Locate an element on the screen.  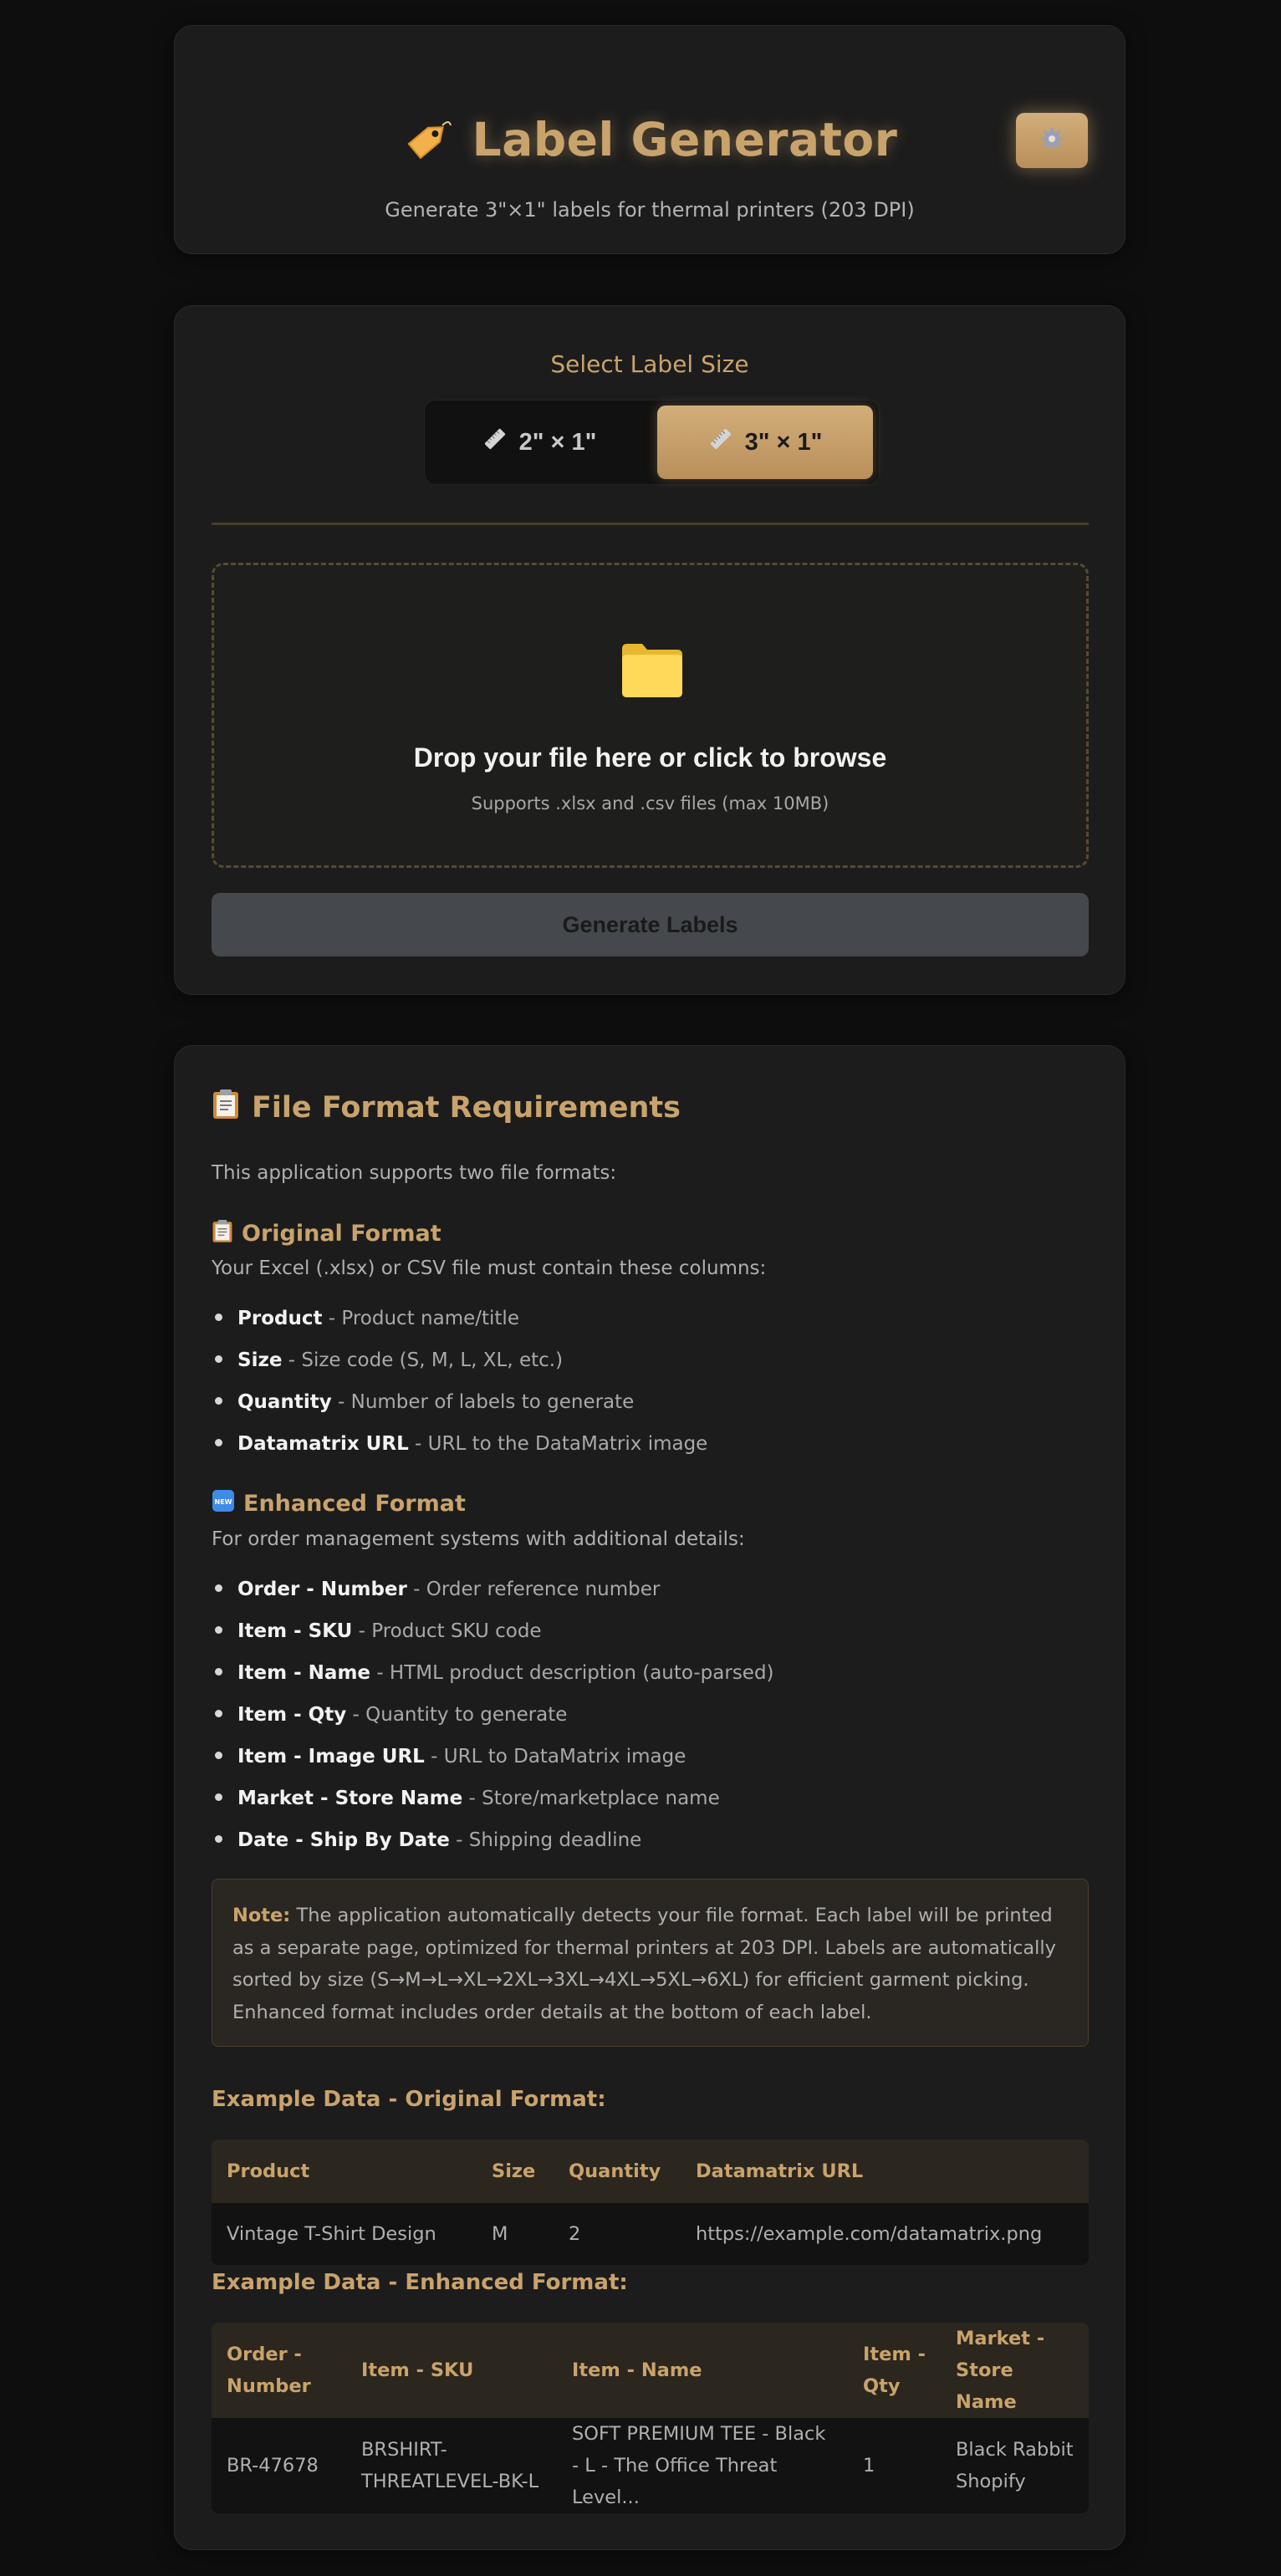
table-cell: 2 is located at coordinates (617, 2234).